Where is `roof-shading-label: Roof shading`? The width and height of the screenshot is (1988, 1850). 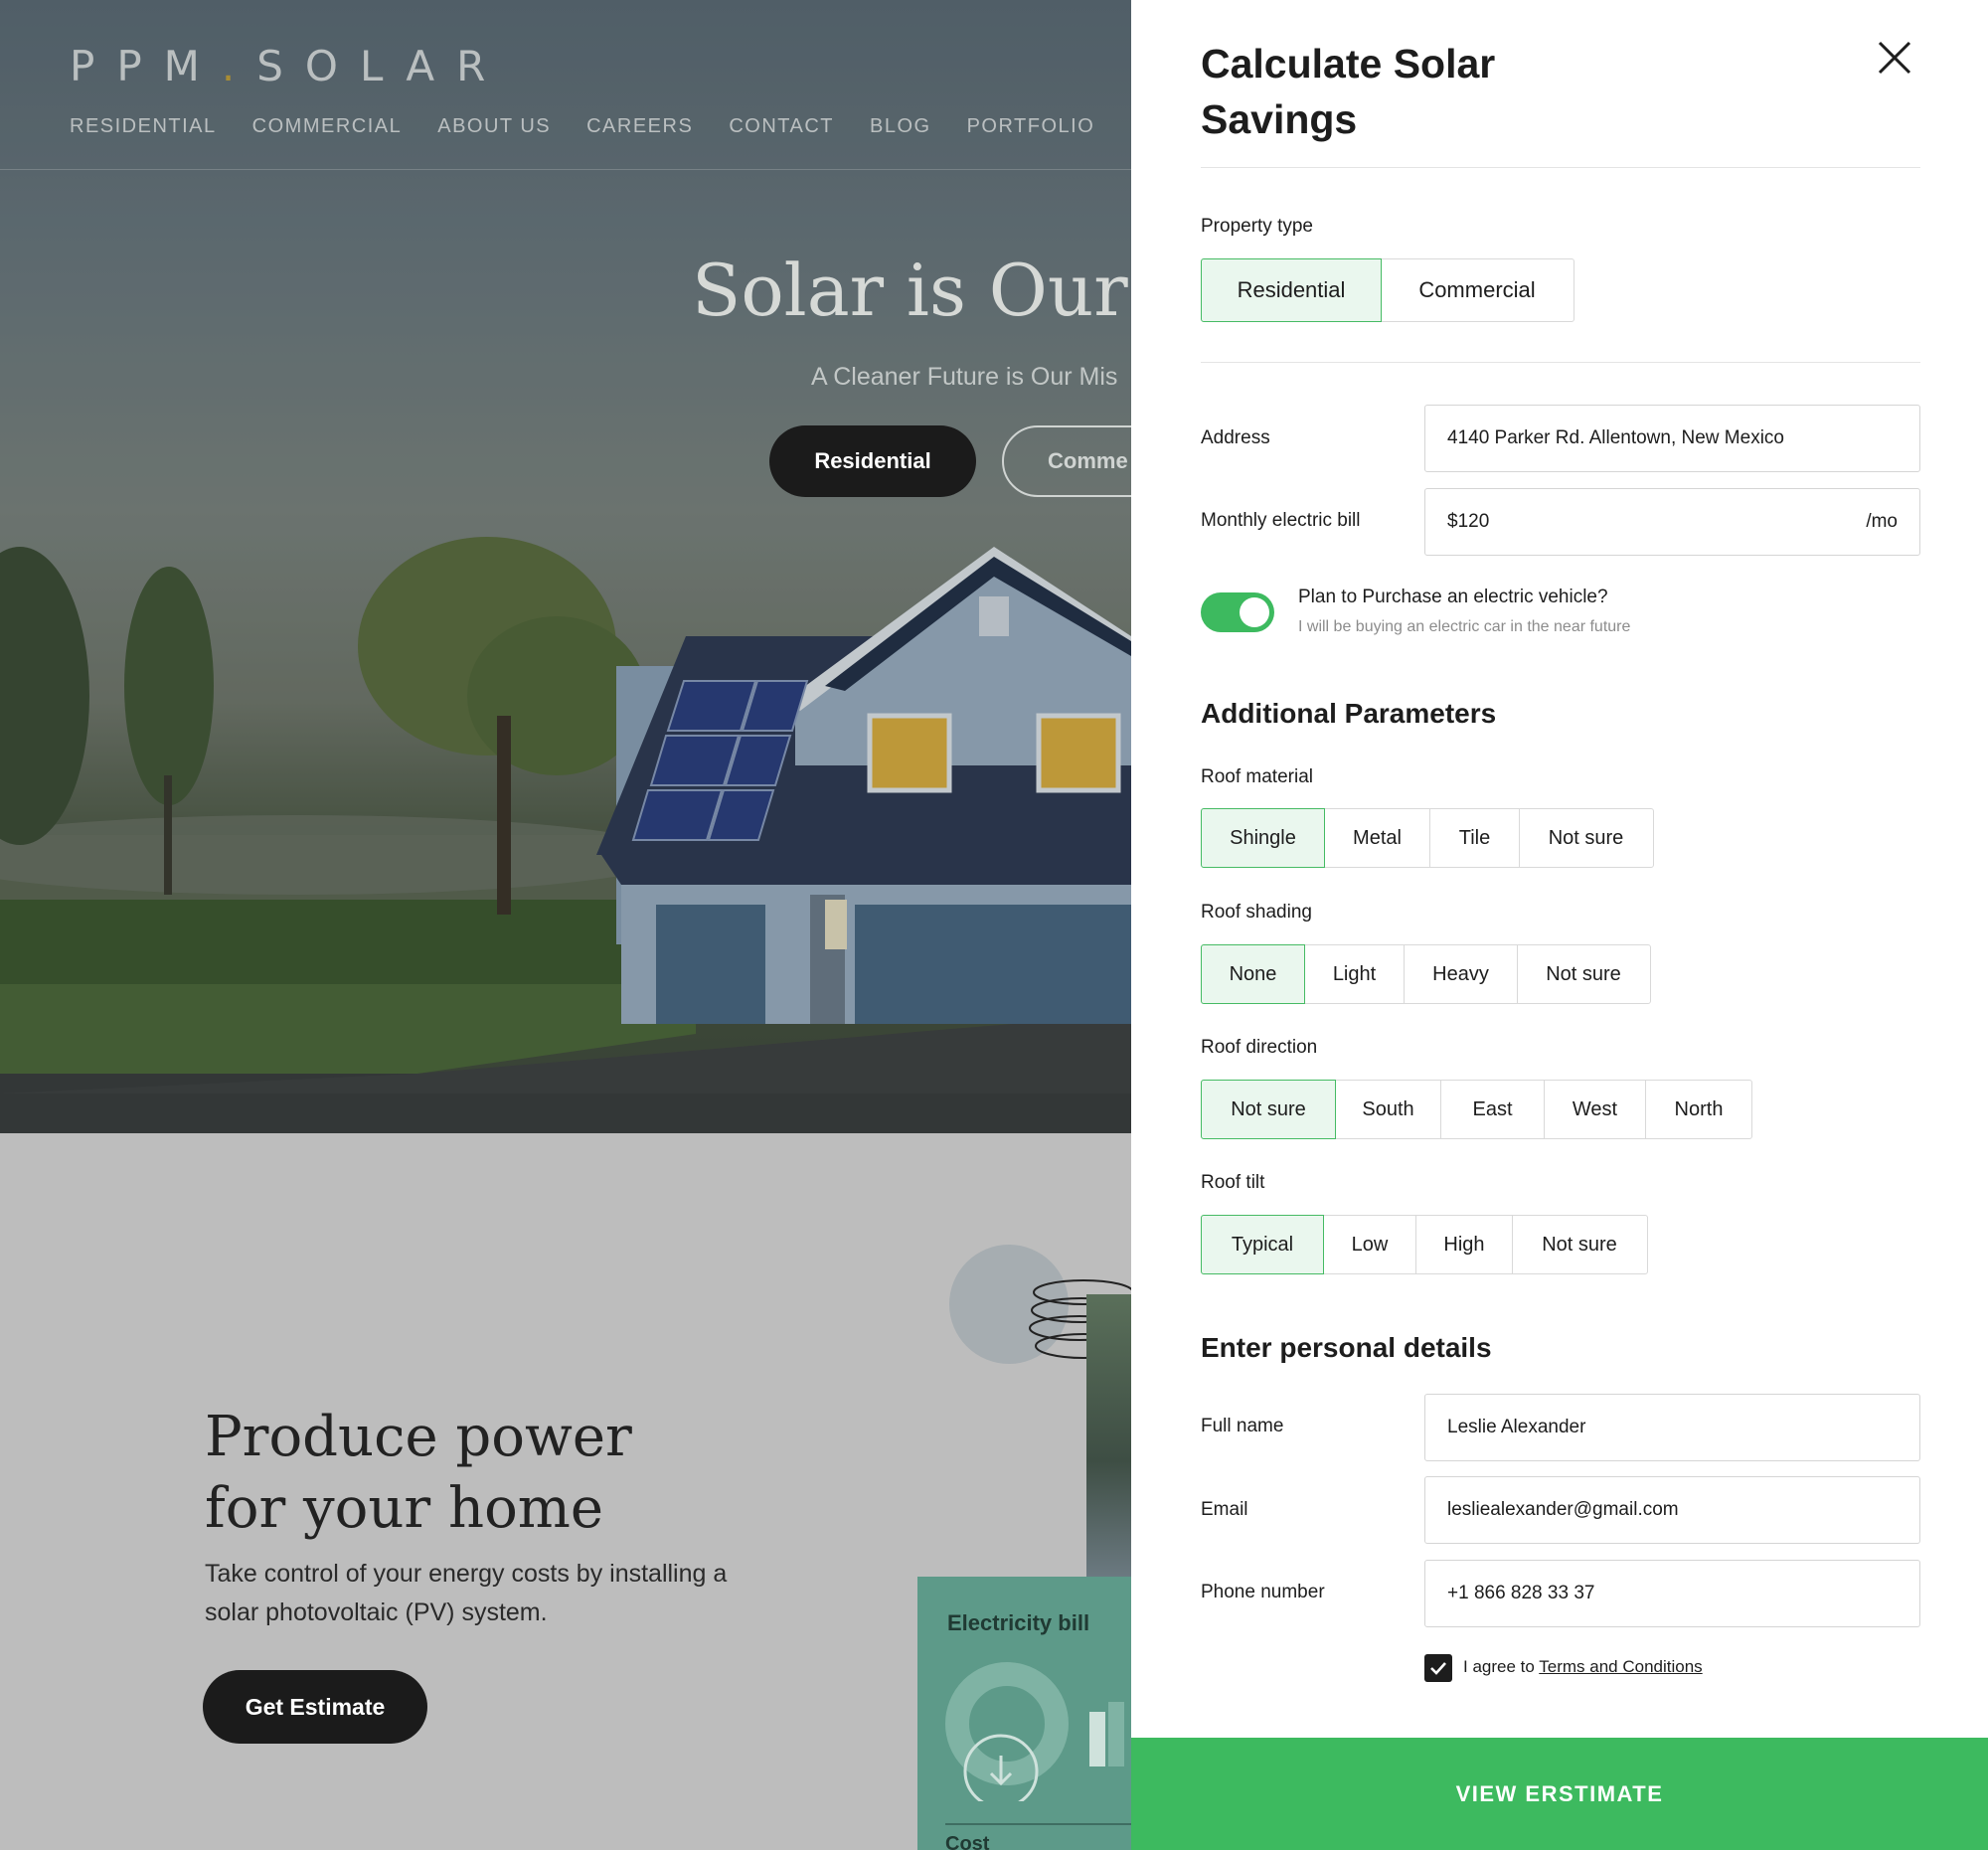
roof-shading-label: Roof shading is located at coordinates (1256, 912).